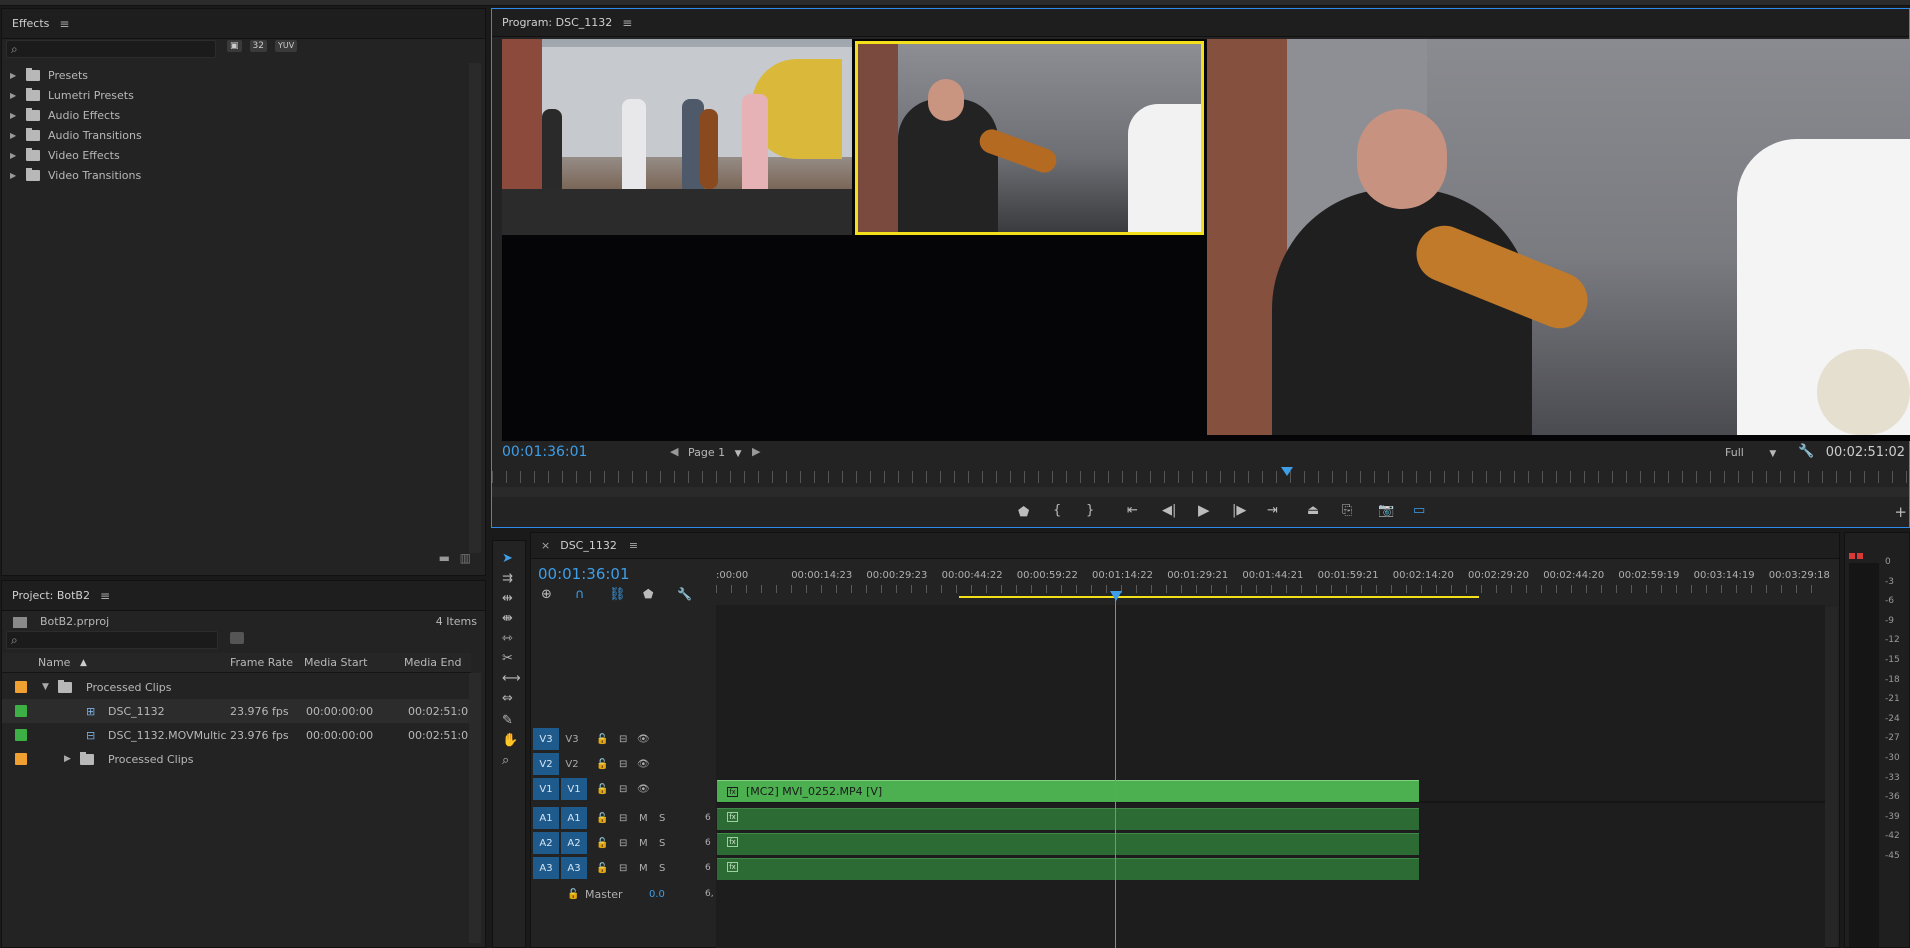 The height and width of the screenshot is (948, 1910). Describe the element at coordinates (1200, 492) in the screenshot. I see `program-zoom-scrollbar` at that location.